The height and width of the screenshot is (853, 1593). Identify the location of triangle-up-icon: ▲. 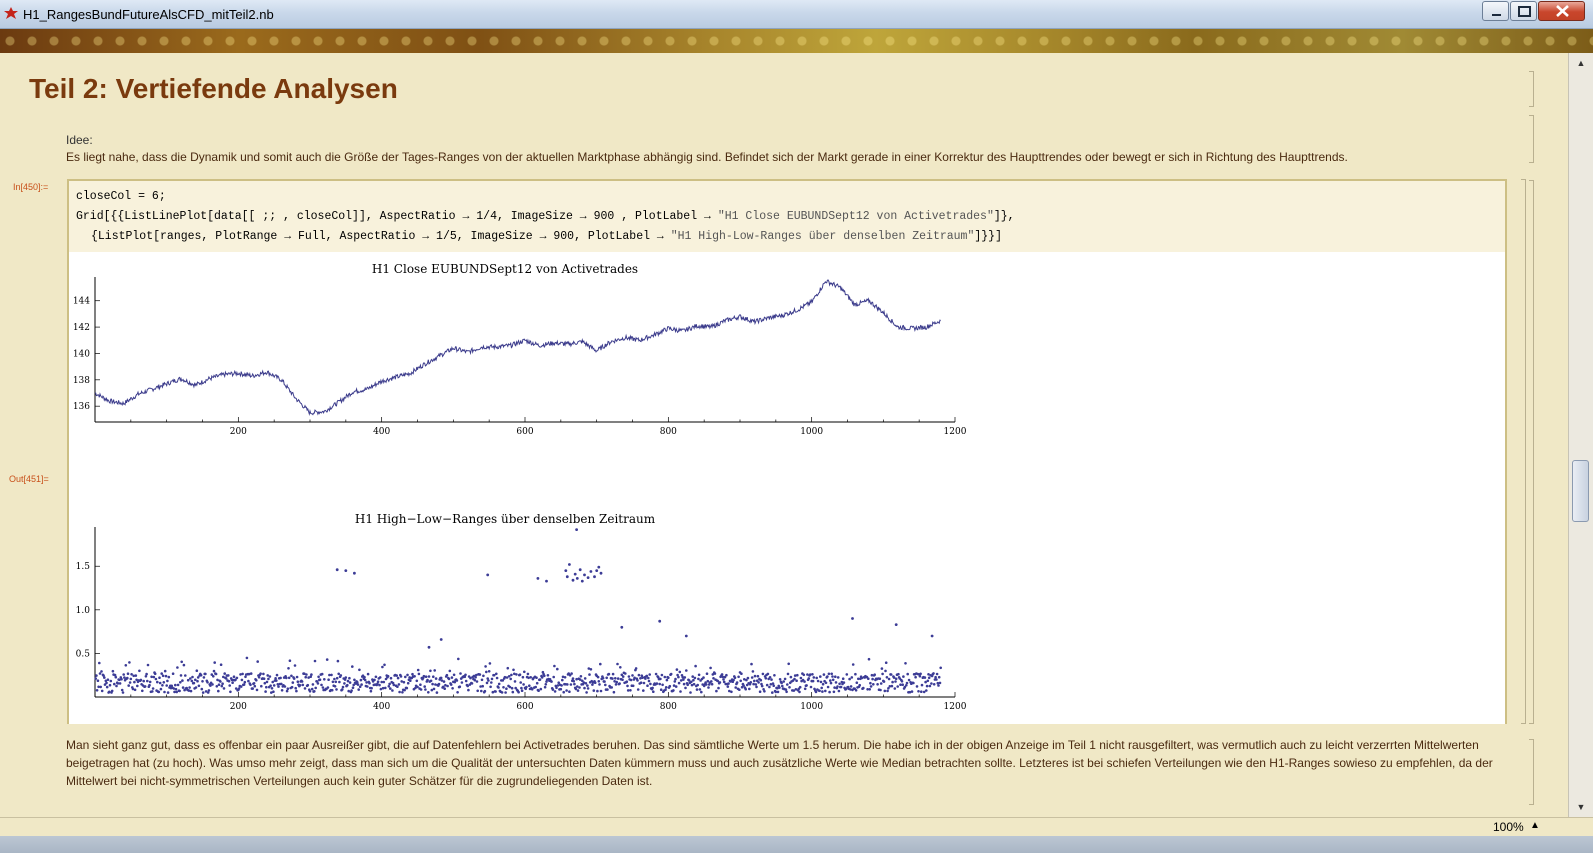
(1535, 825).